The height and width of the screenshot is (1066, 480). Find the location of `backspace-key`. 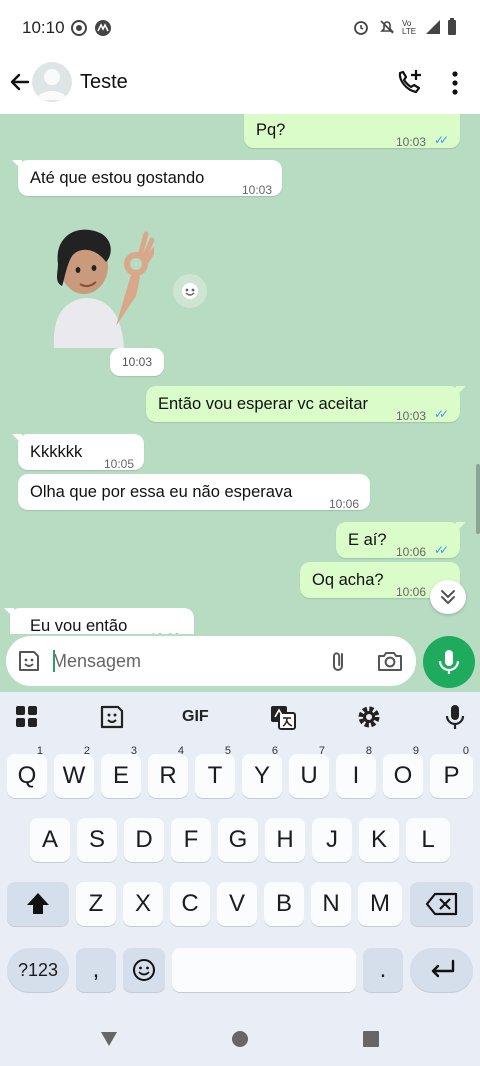

backspace-key is located at coordinates (441, 904).